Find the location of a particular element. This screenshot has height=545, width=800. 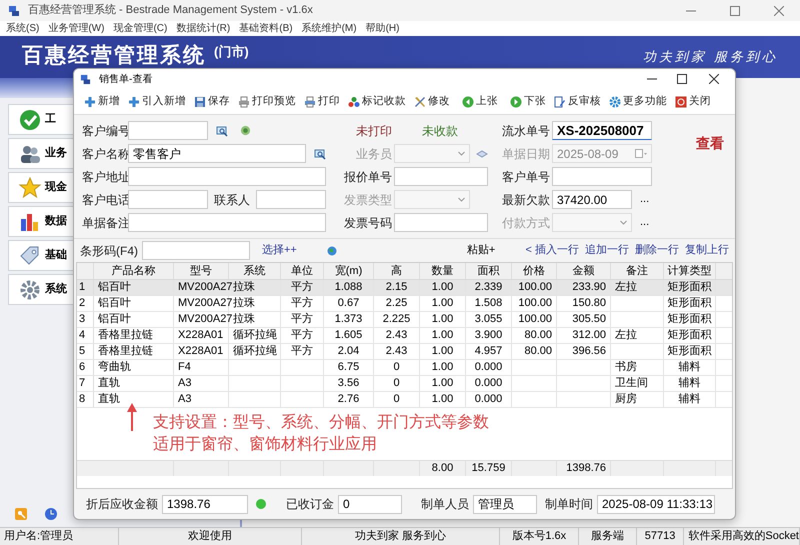

text-field: 管理员 is located at coordinates (505, 504).